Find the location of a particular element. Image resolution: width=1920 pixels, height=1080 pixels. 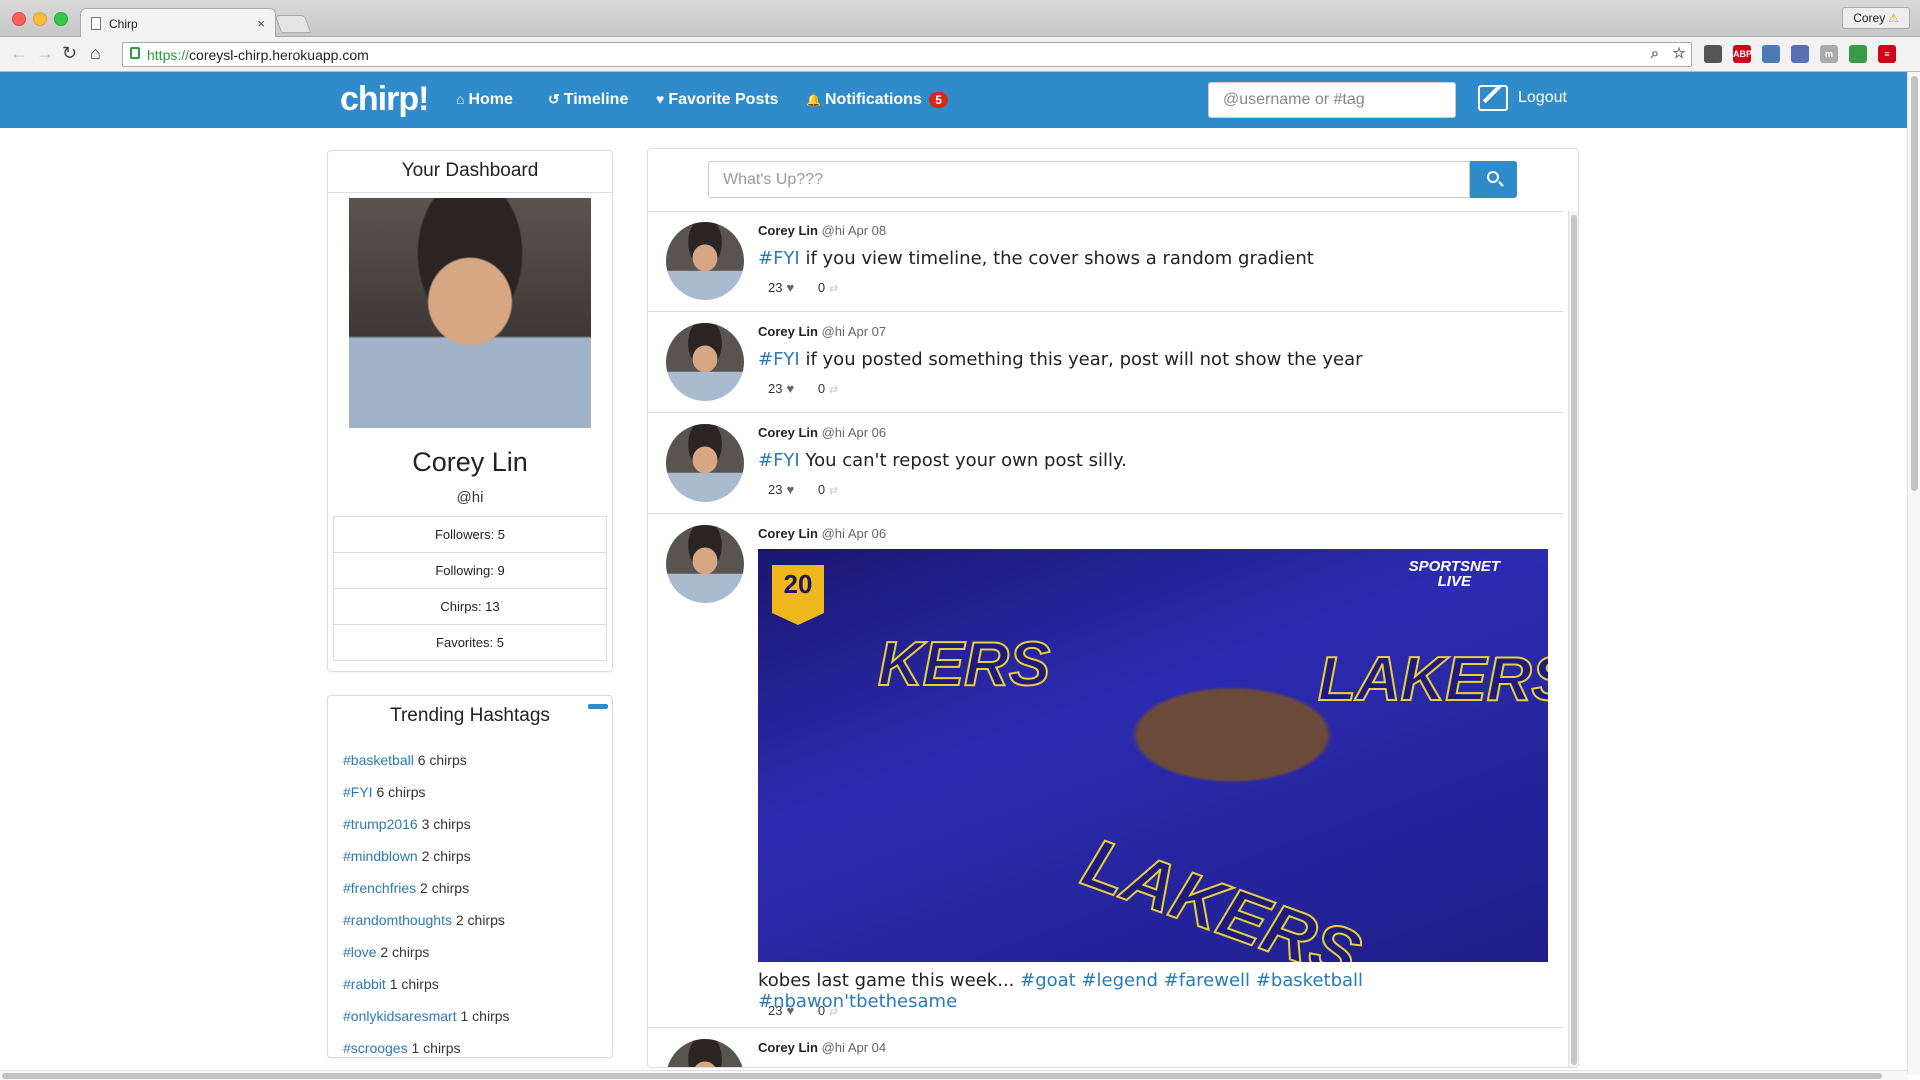

page-scroll-thumb is located at coordinates (1914, 283).